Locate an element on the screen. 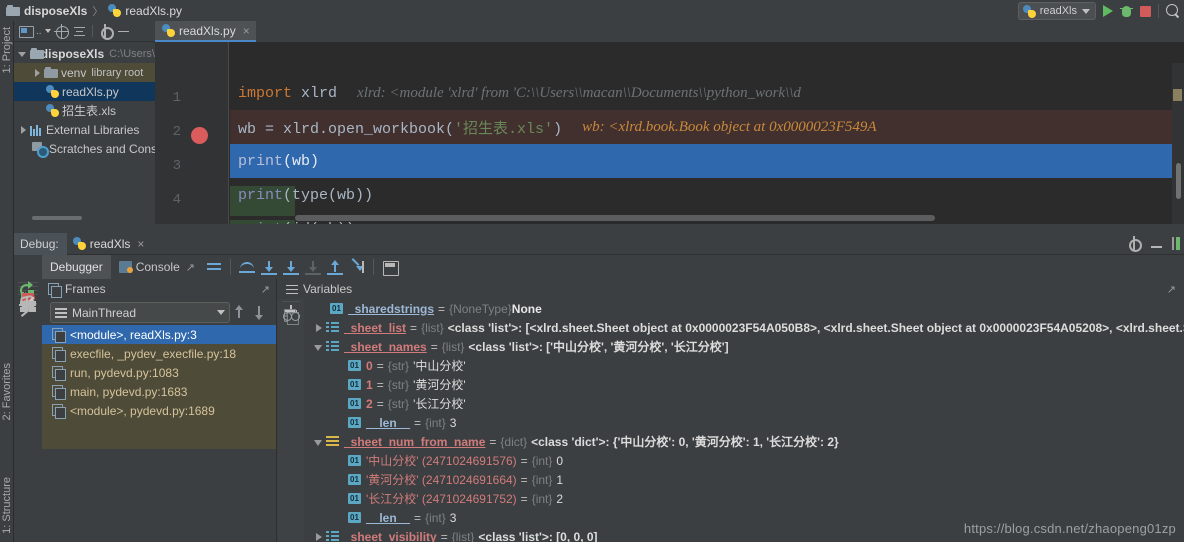 The width and height of the screenshot is (1184, 542). line-number: 2 is located at coordinates (176, 132).